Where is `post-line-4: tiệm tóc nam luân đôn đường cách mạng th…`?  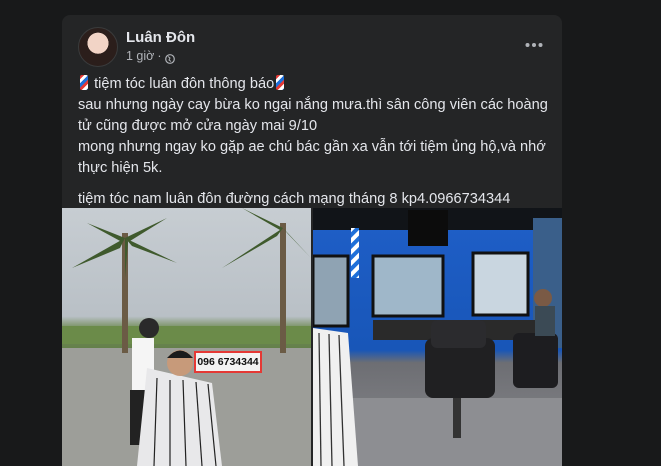
post-line-4: tiệm tóc nam luân đôn đường cách mạng th… is located at coordinates (294, 199).